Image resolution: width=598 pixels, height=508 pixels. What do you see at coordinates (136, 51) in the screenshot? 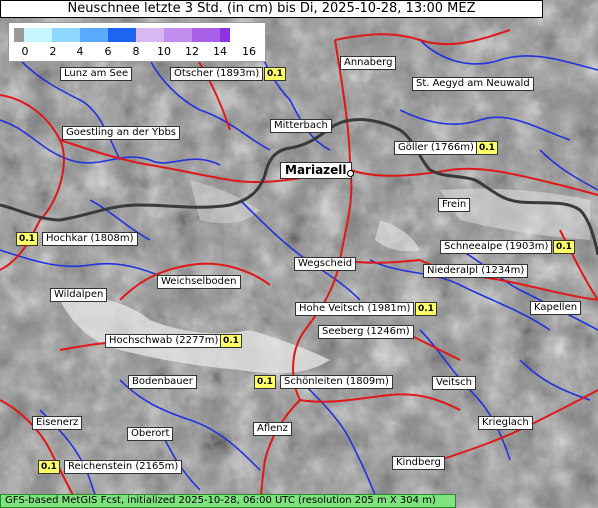
I see `legend-tick: 8` at bounding box center [136, 51].